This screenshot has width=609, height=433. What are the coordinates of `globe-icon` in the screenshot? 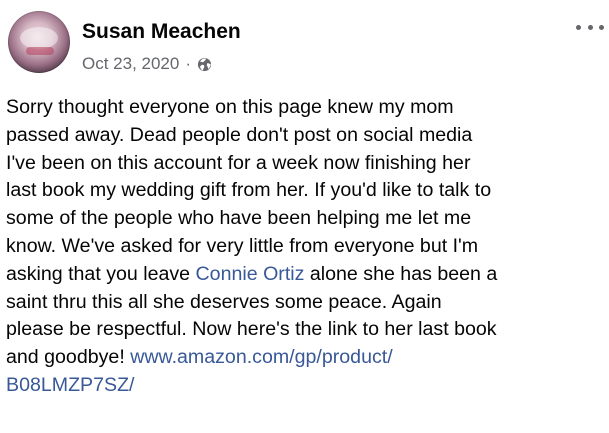 It's located at (204, 64).